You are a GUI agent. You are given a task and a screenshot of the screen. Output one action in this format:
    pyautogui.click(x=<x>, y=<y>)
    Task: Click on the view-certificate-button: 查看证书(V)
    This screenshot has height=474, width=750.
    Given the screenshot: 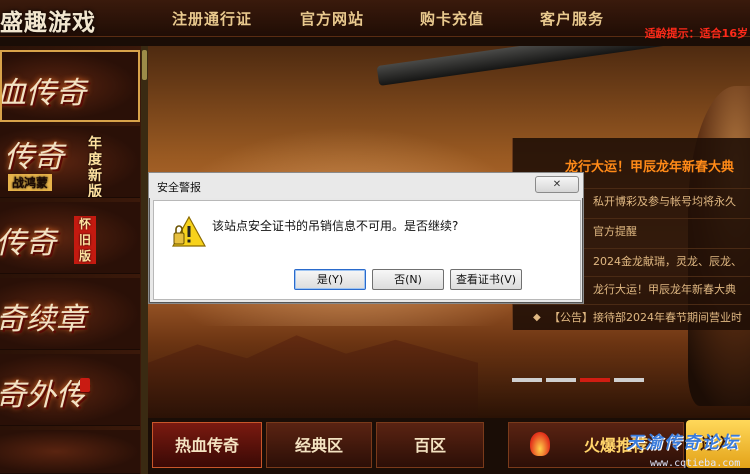 What is the action you would take?
    pyautogui.click(x=486, y=279)
    